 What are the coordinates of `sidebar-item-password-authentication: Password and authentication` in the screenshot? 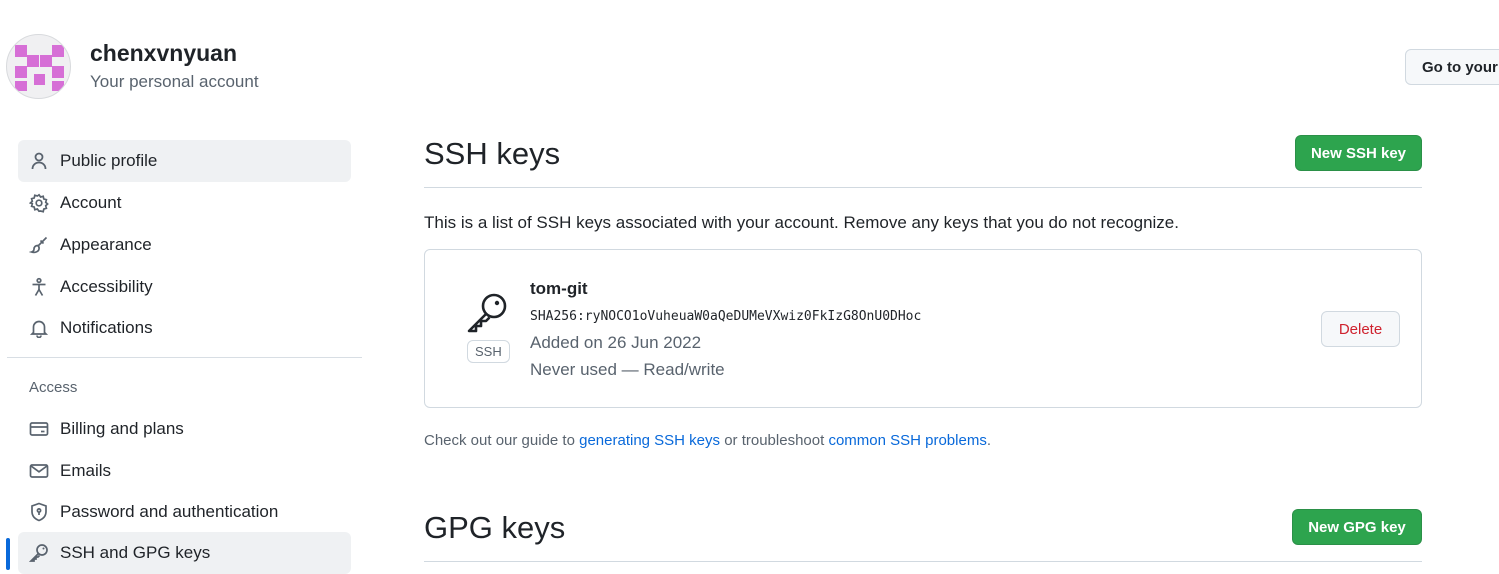 It's located at (184, 512).